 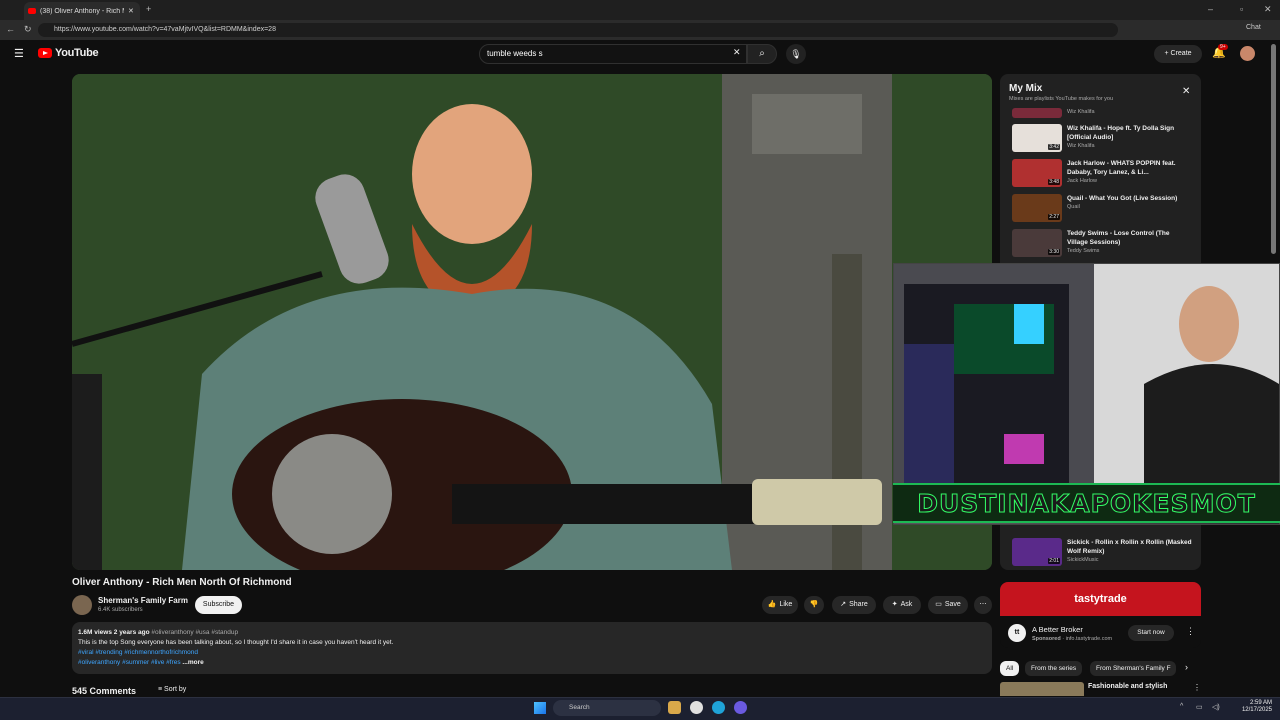 I want to click on like-button: 👍 Like, so click(x=780, y=605).